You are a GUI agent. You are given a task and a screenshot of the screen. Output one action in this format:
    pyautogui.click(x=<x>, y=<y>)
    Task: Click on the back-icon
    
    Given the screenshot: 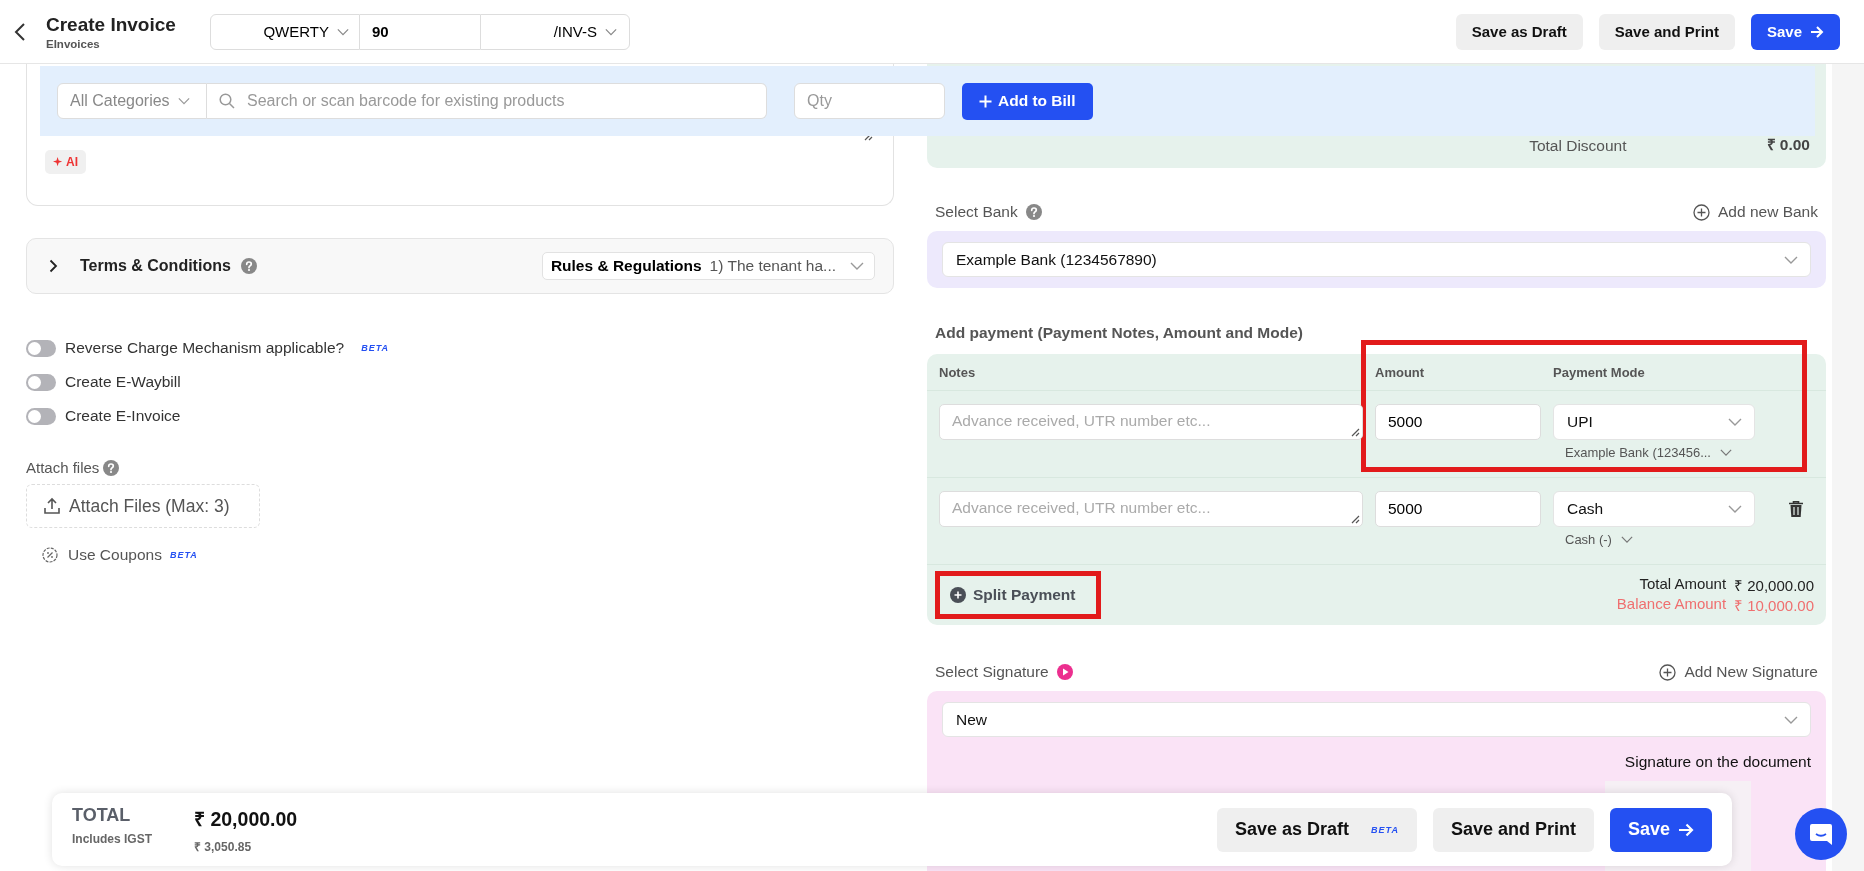 What is the action you would take?
    pyautogui.click(x=20, y=31)
    